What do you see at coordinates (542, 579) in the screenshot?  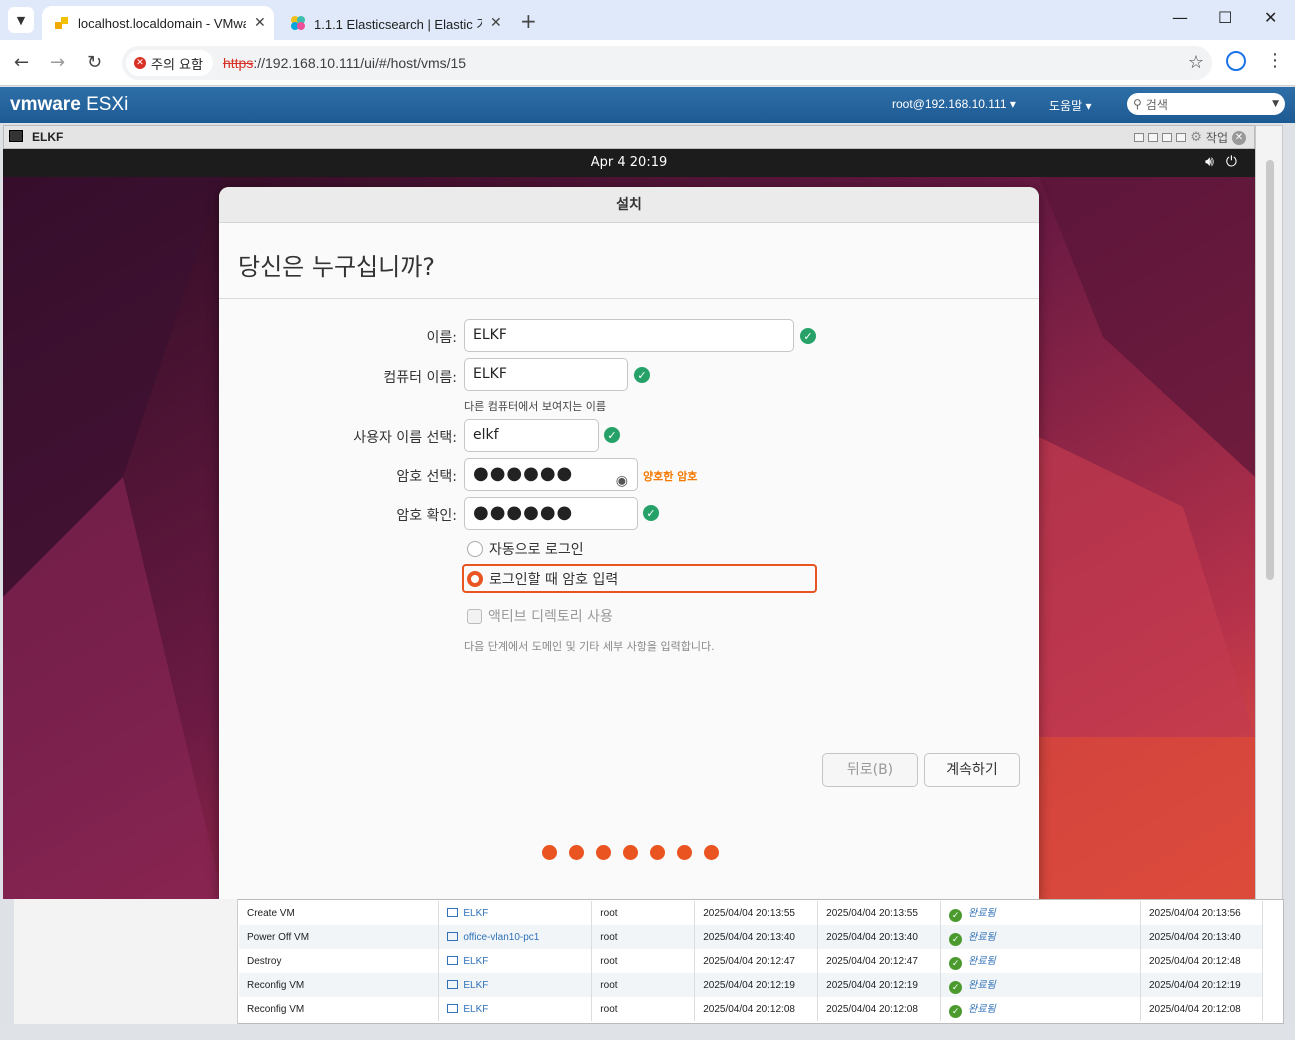 I see `require-password-radio: 로그인할 때 암호 입력` at bounding box center [542, 579].